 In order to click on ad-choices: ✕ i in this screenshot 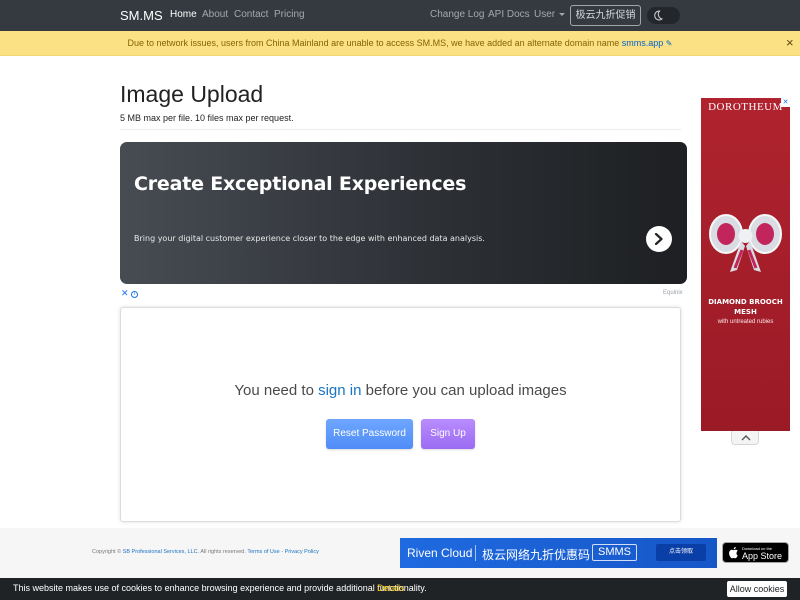, I will do `click(130, 293)`.